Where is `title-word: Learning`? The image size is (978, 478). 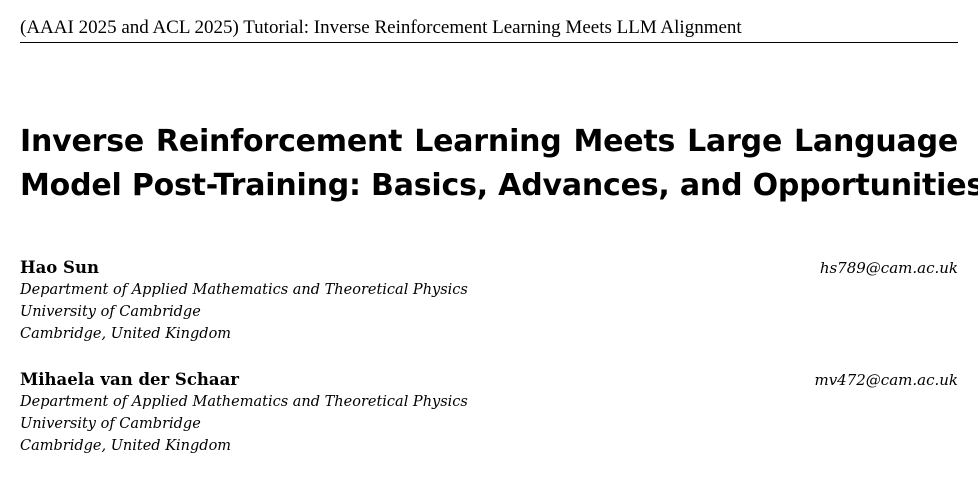 title-word: Learning is located at coordinates (488, 141).